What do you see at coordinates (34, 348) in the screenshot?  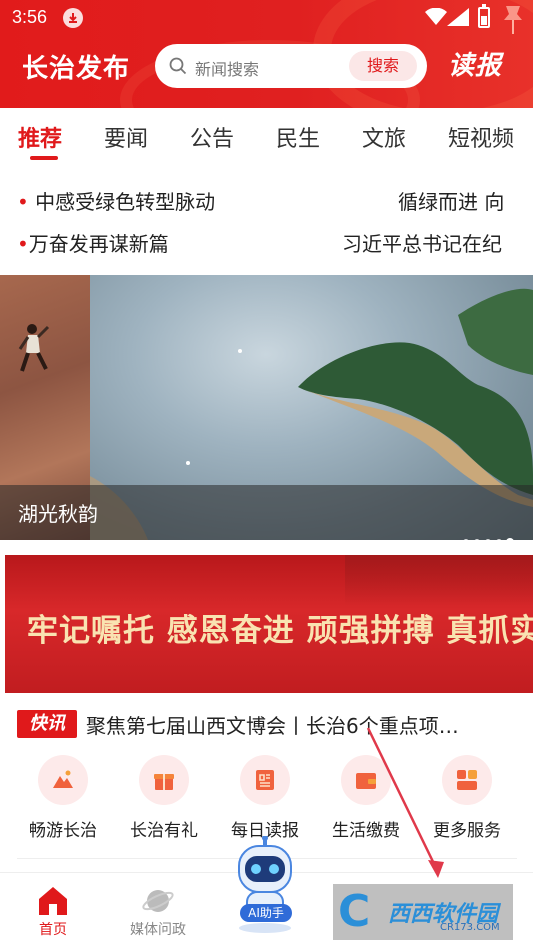 I see `climber-image` at bounding box center [34, 348].